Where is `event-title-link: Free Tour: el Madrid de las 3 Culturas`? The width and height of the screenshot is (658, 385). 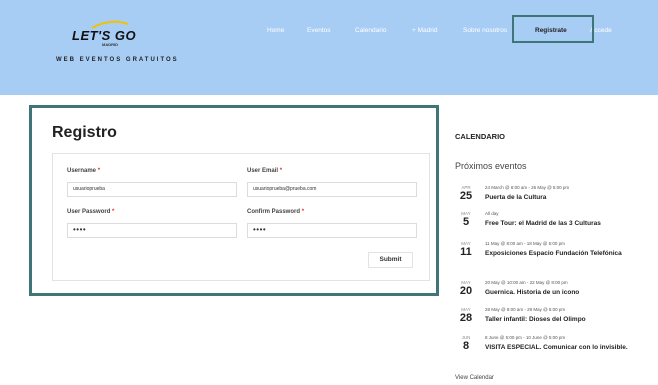
event-title-link: Free Tour: el Madrid de las 3 Culturas is located at coordinates (560, 223).